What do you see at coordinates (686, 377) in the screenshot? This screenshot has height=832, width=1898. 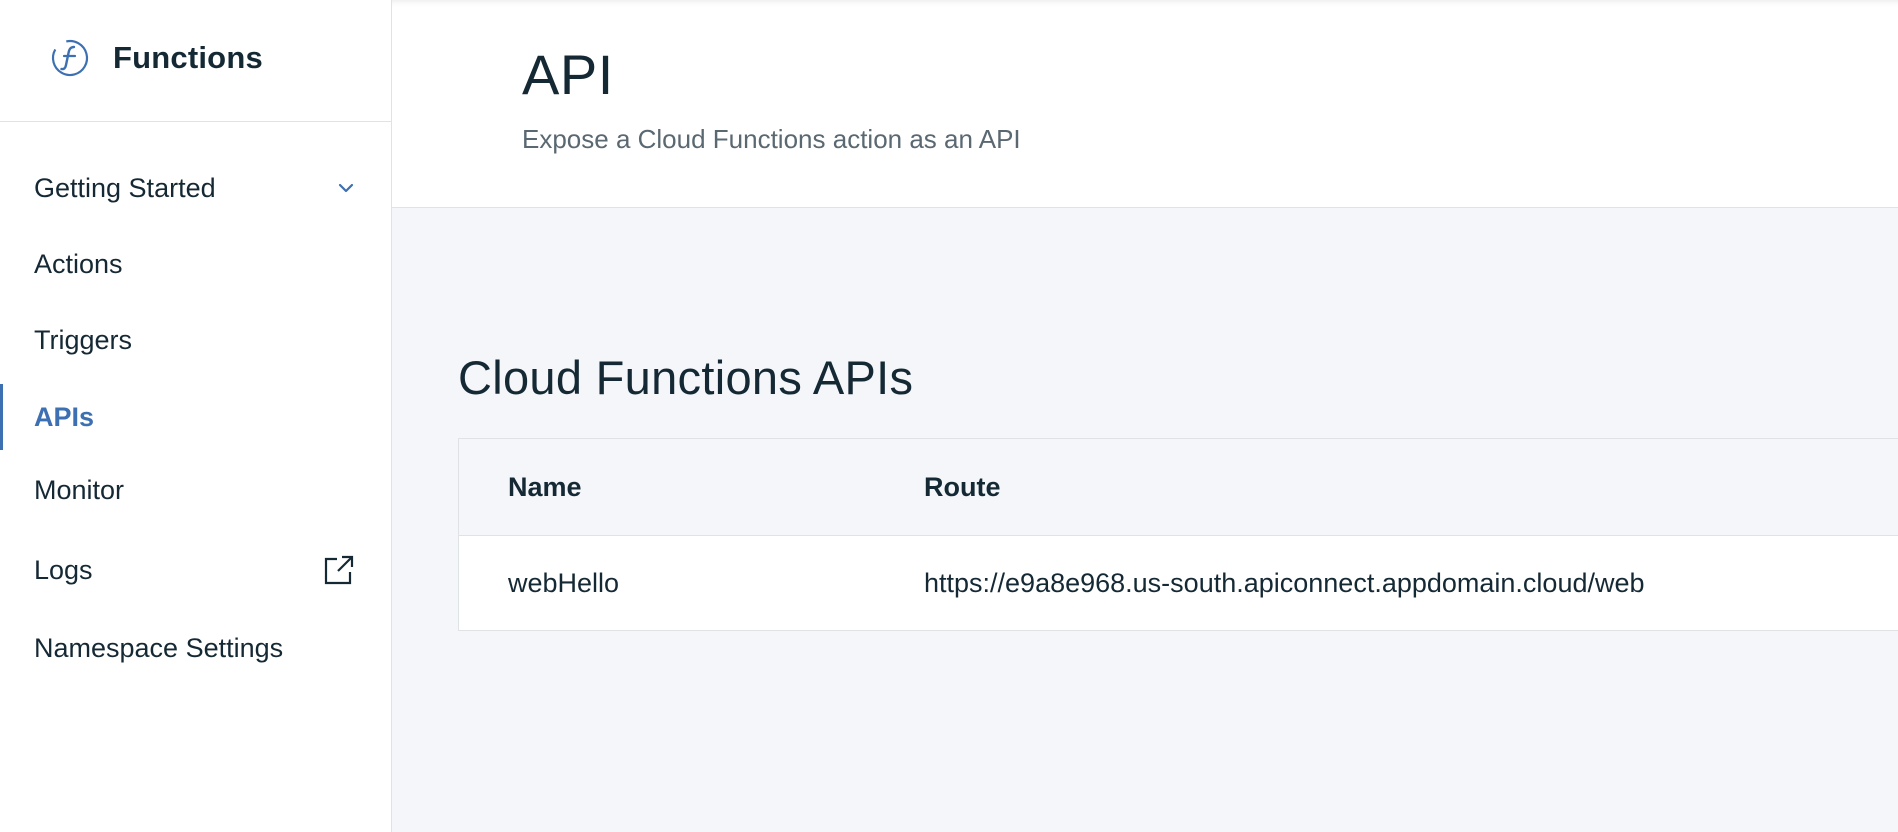 I see `section-title: Cloud Functions APIs` at bounding box center [686, 377].